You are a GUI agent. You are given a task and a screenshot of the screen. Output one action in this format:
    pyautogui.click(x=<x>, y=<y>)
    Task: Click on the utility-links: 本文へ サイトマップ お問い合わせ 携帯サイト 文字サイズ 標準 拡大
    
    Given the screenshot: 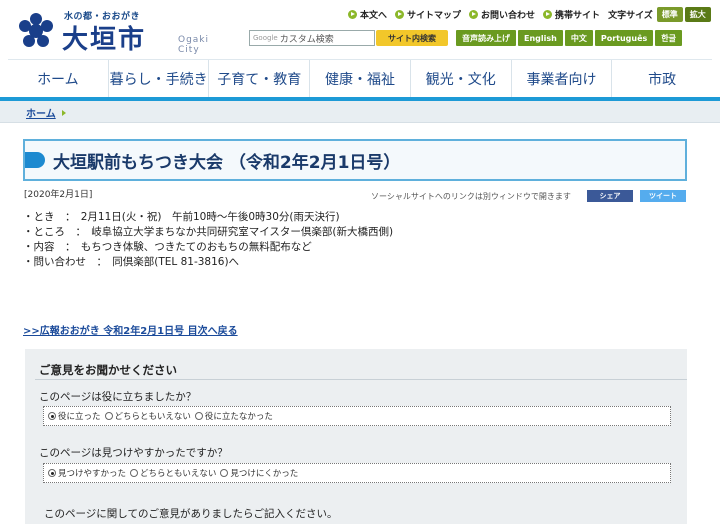 What is the action you would take?
    pyautogui.click(x=530, y=14)
    